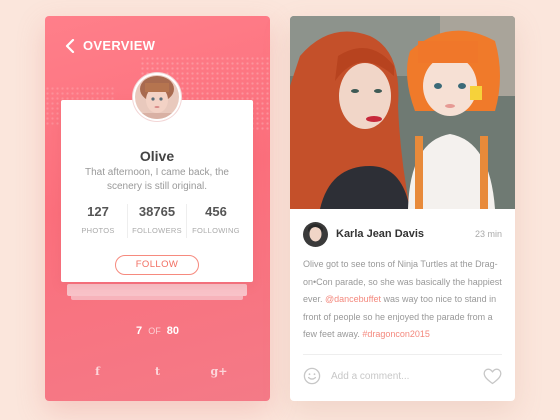  Describe the element at coordinates (172, 331) in the screenshot. I see `pager-total: 80` at that location.